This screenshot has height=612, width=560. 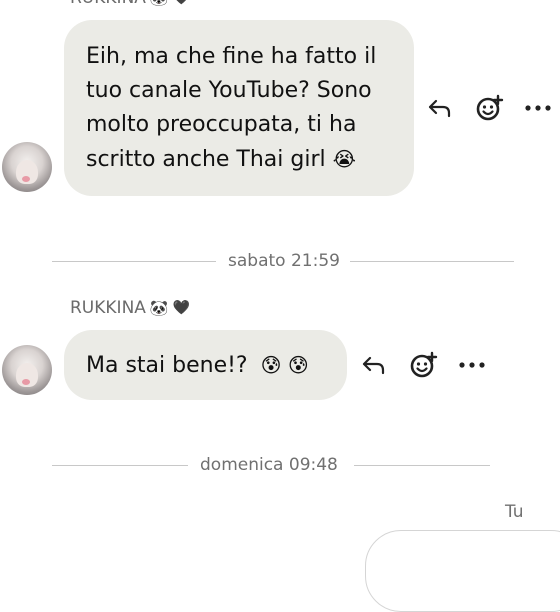 I want to click on message-bubble-2: Ma stai bene!? 😰 😰, so click(x=205, y=365).